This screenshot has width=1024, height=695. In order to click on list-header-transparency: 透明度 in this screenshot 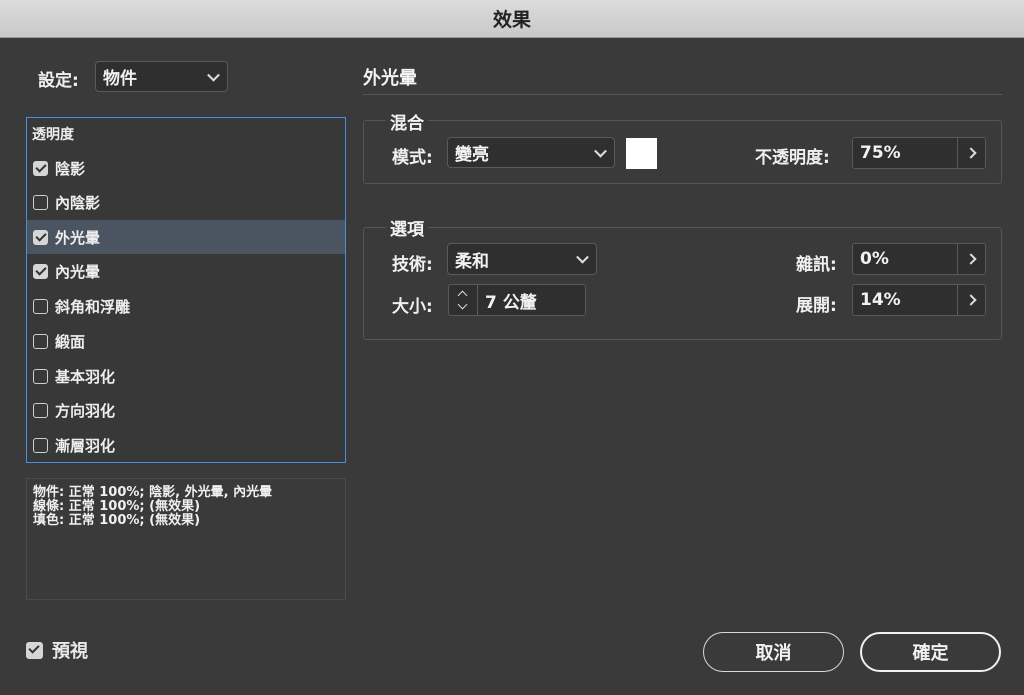, I will do `click(53, 134)`.